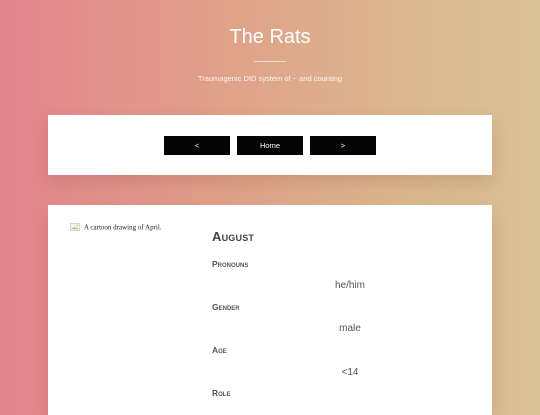 The width and height of the screenshot is (540, 415). What do you see at coordinates (230, 264) in the screenshot?
I see `pronouns-label: Pronouns` at bounding box center [230, 264].